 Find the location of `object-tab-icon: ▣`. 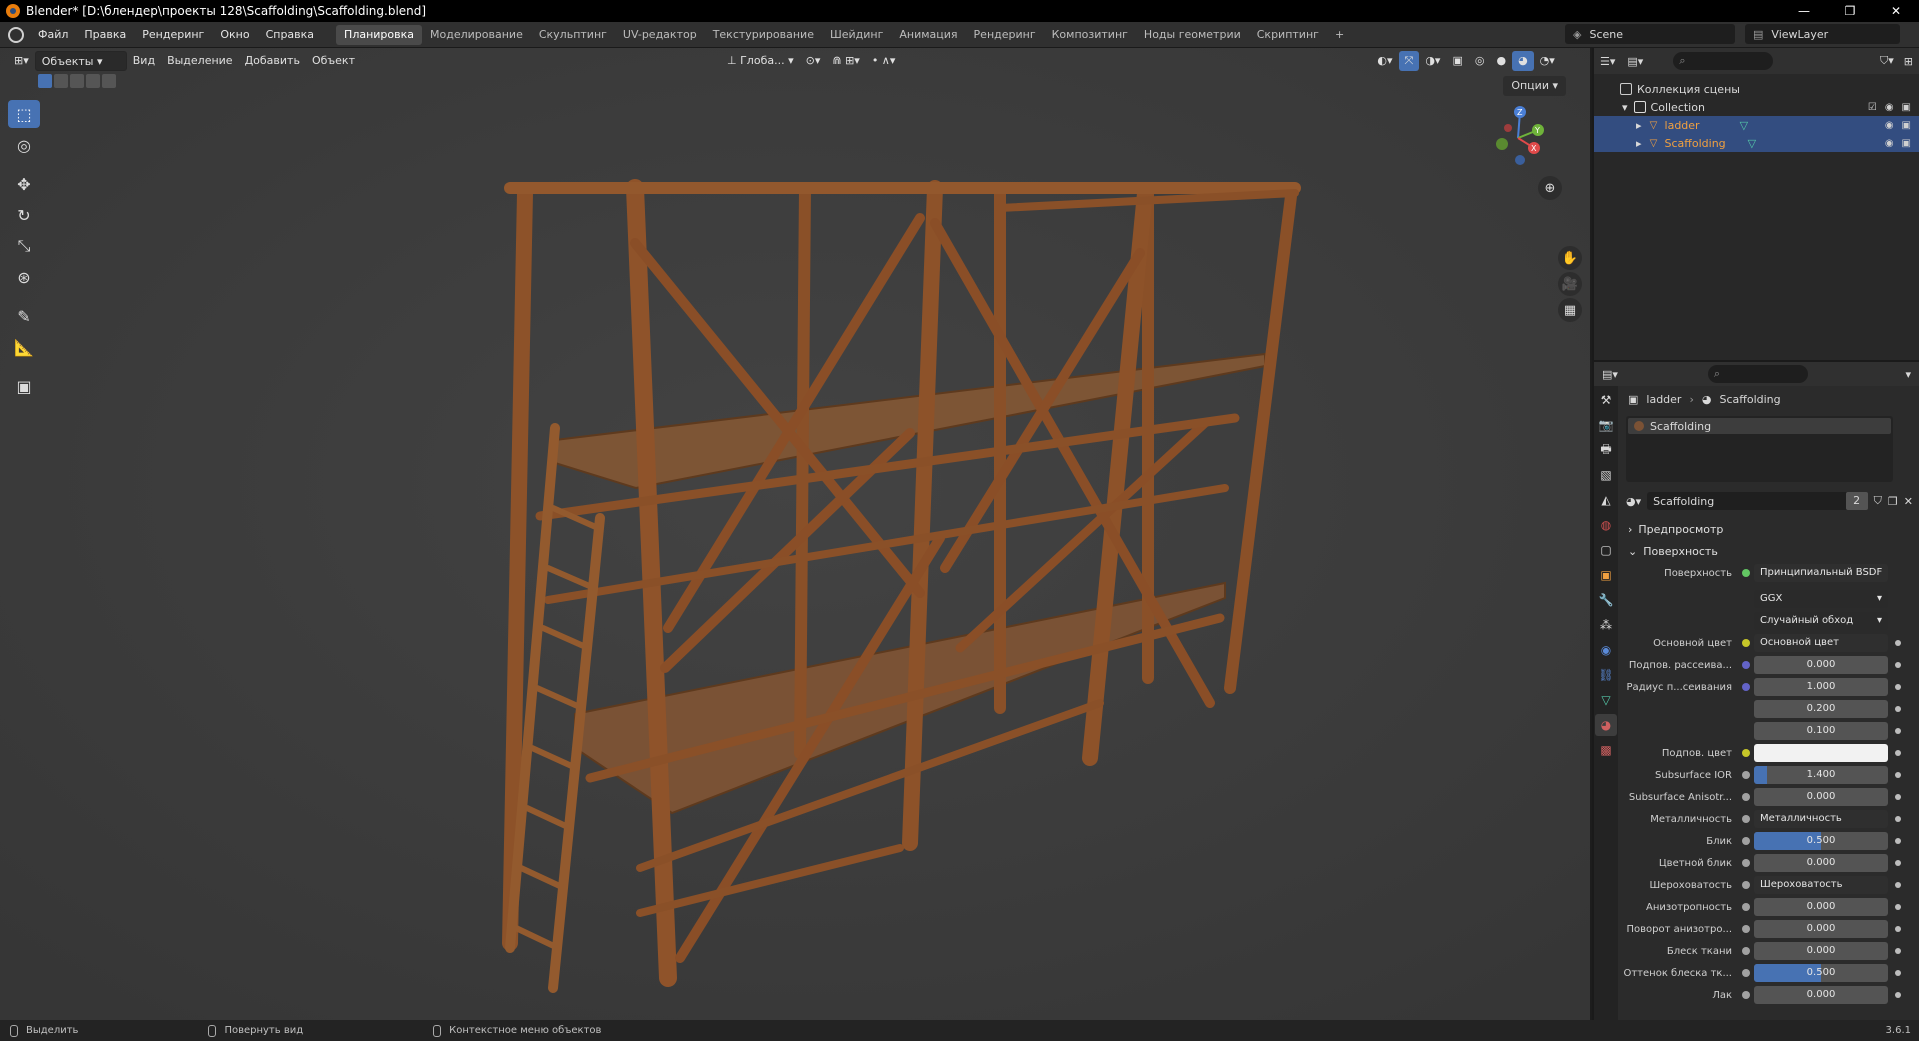

object-tab-icon: ▣ is located at coordinates (1606, 575).